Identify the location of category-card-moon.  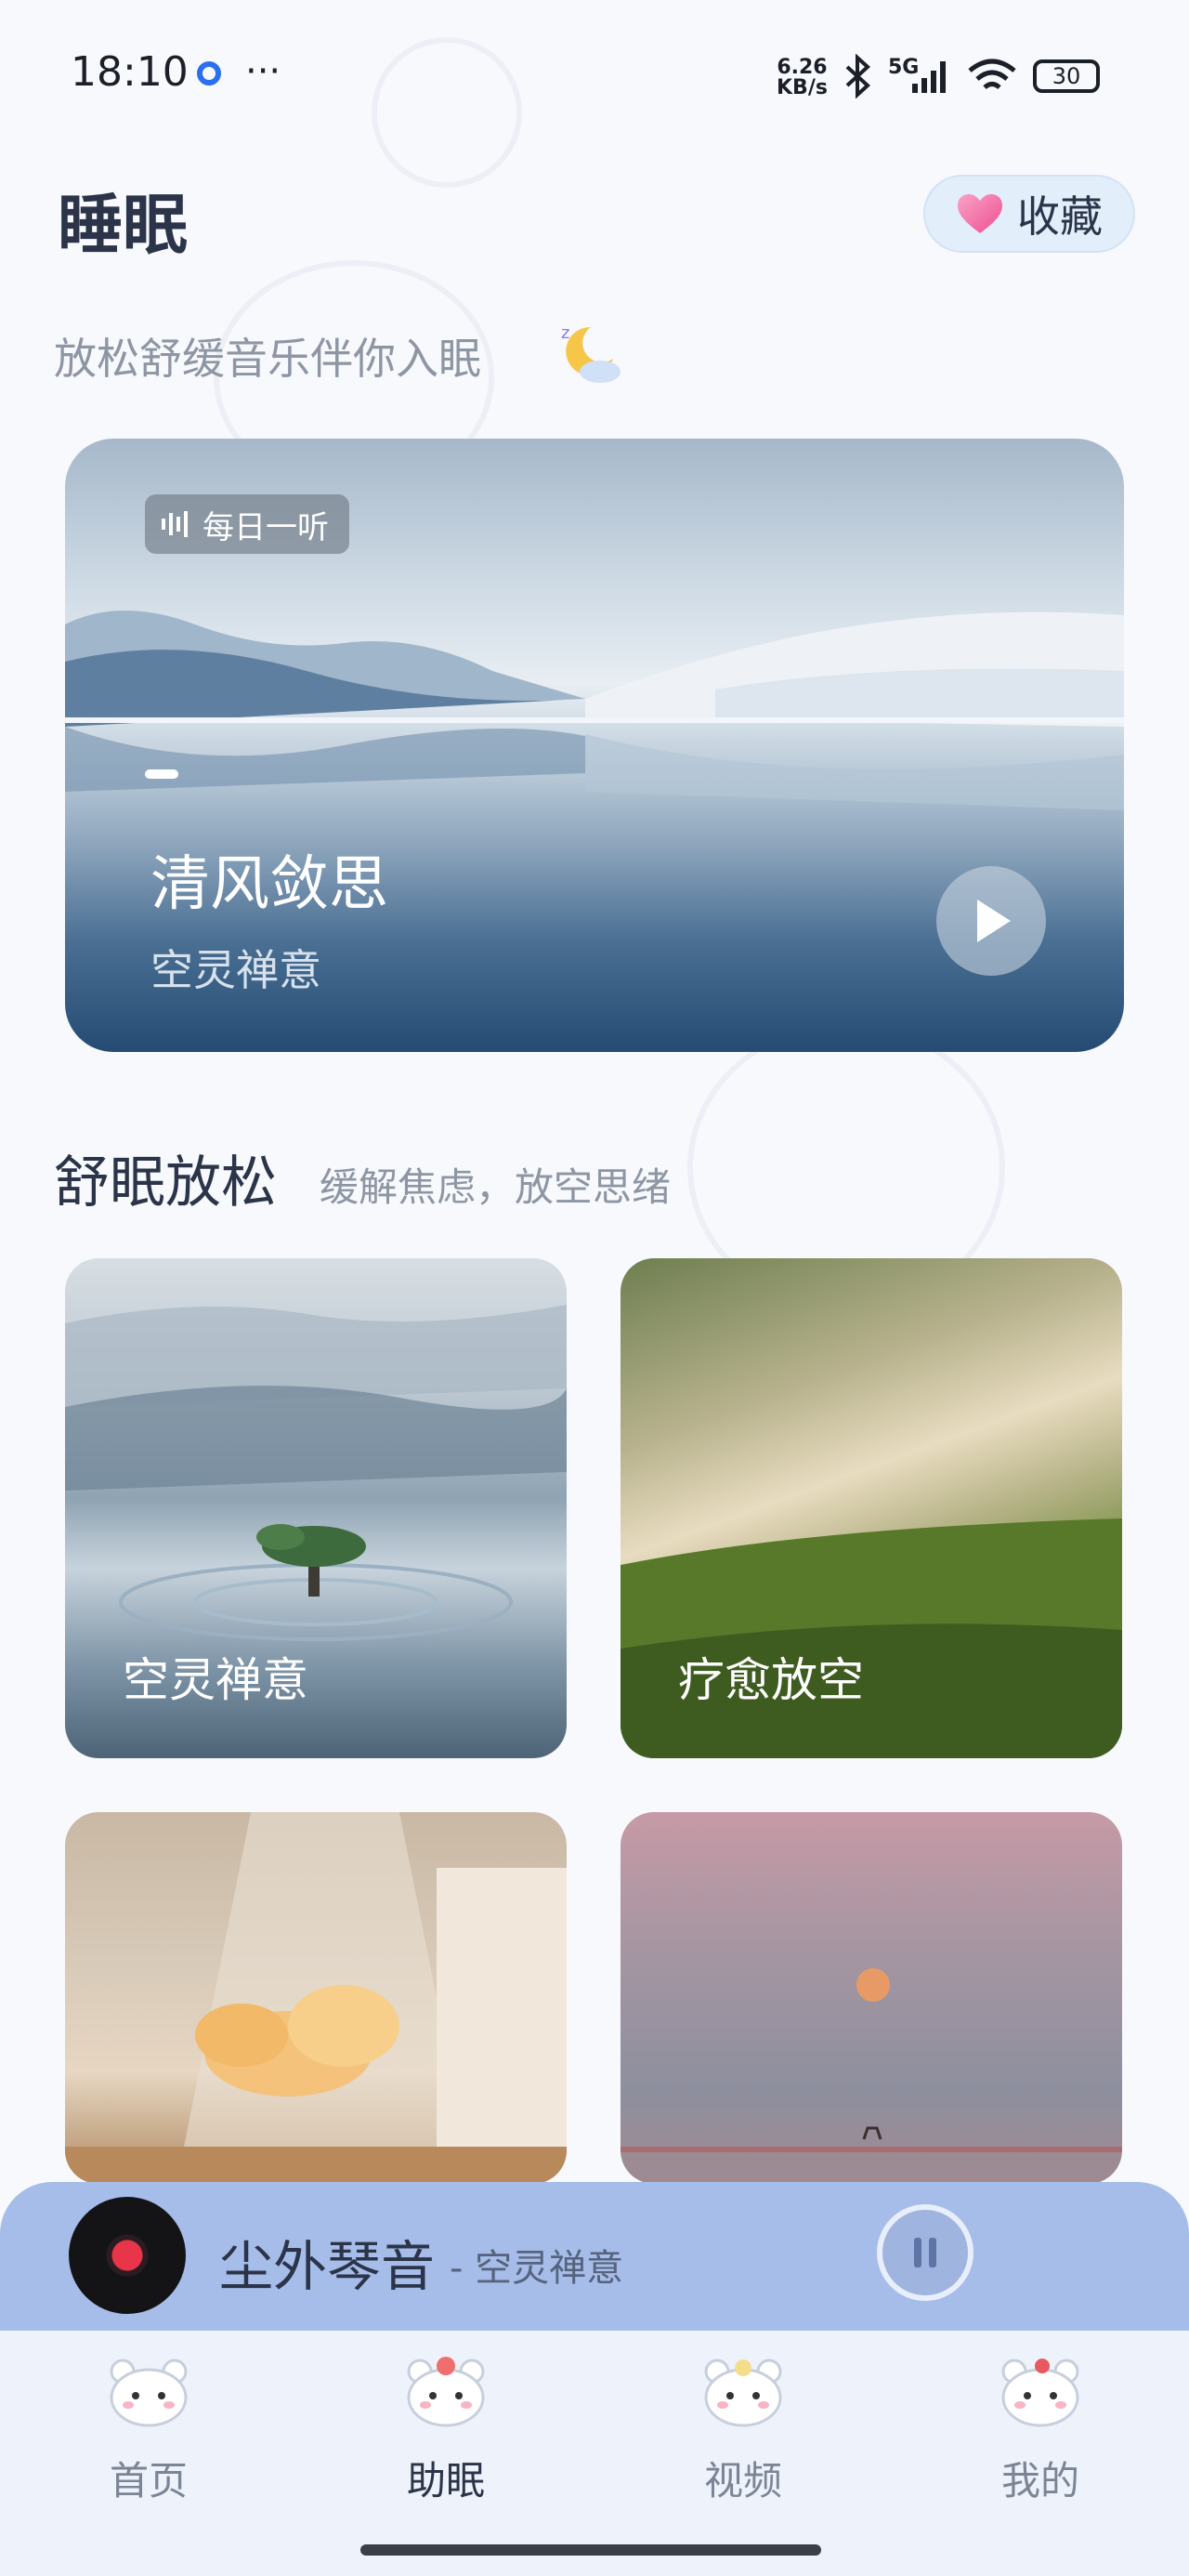
(871, 1998).